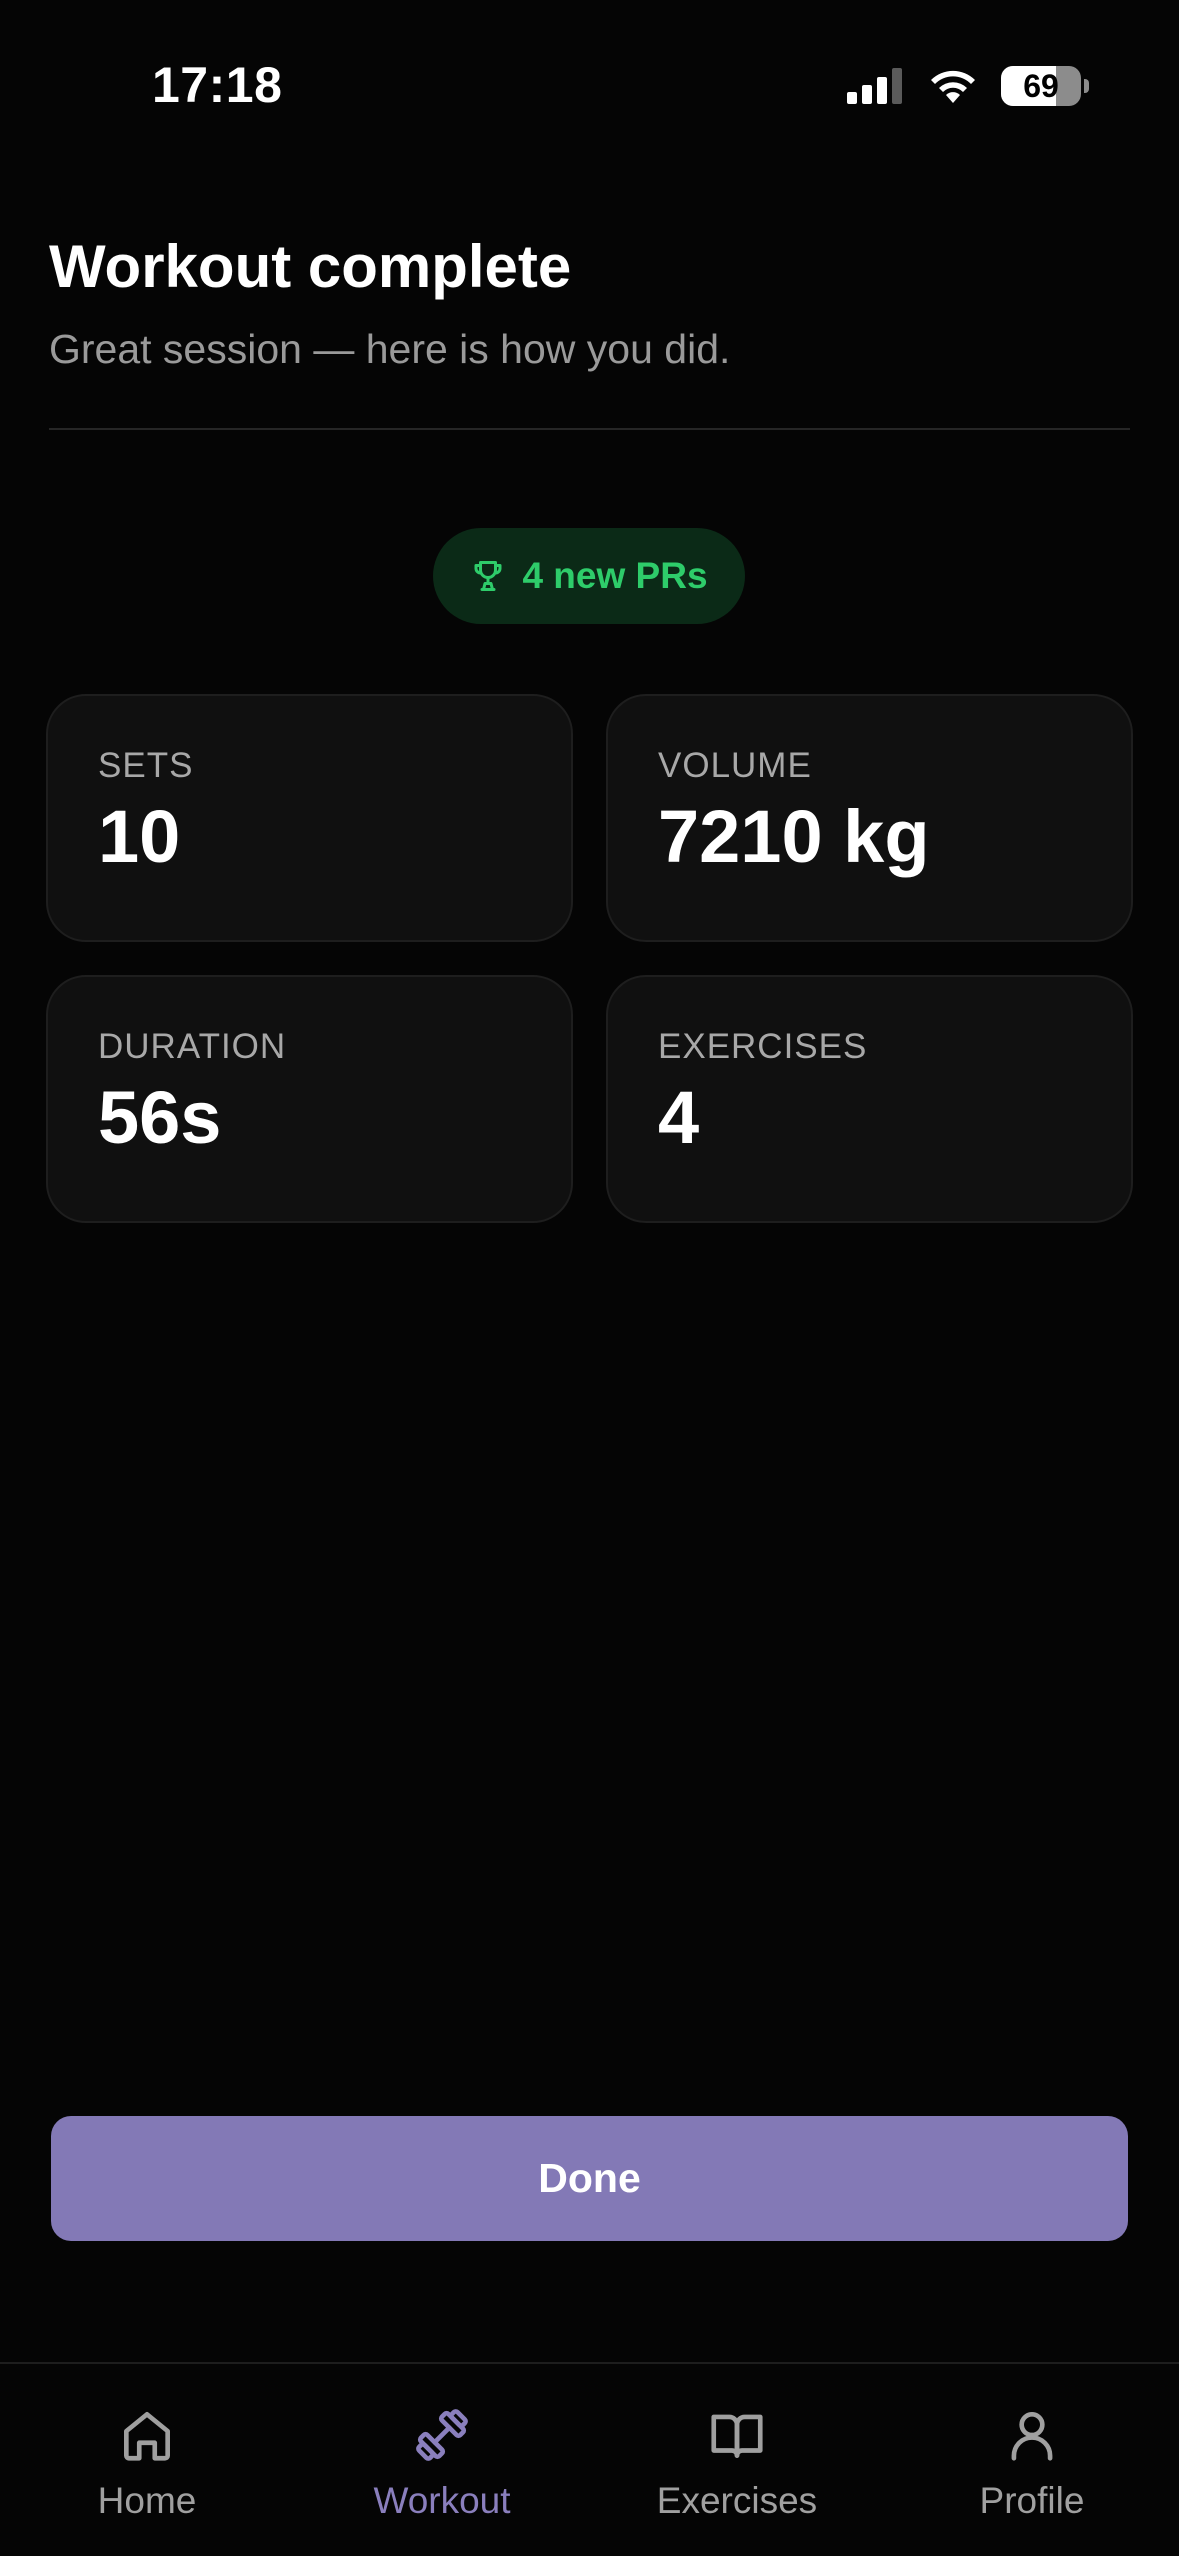 The width and height of the screenshot is (1179, 2556). What do you see at coordinates (735, 765) in the screenshot?
I see `stat-label: VOLUME` at bounding box center [735, 765].